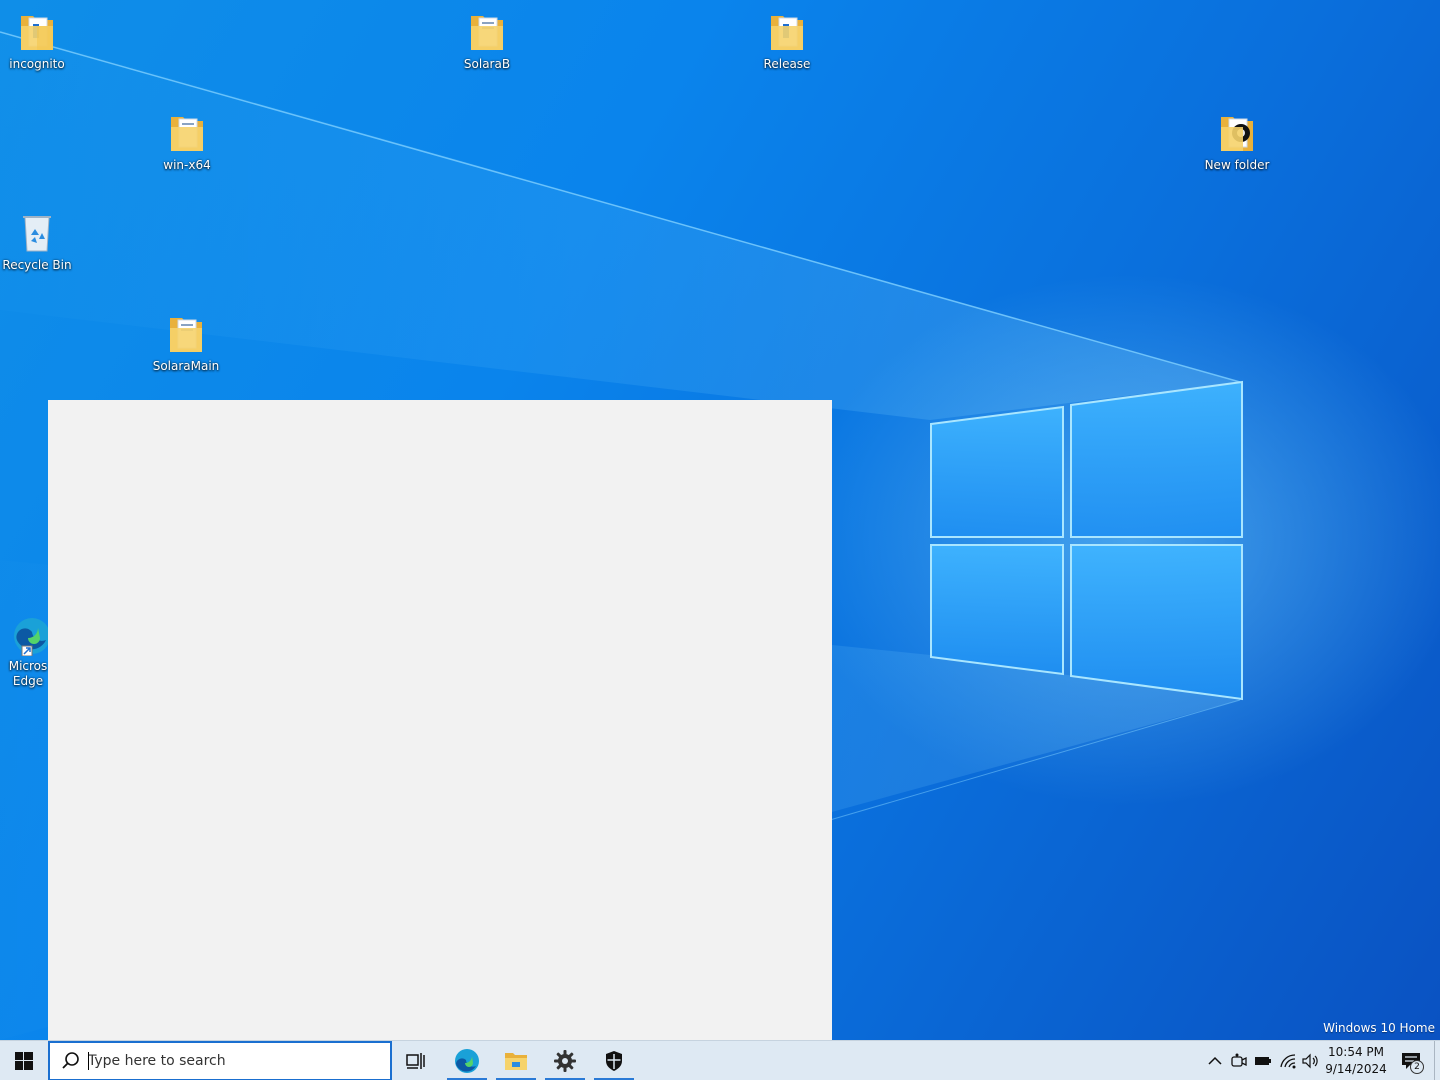 This screenshot has width=1440, height=1080. I want to click on tray-camera-button, so click(1239, 1061).